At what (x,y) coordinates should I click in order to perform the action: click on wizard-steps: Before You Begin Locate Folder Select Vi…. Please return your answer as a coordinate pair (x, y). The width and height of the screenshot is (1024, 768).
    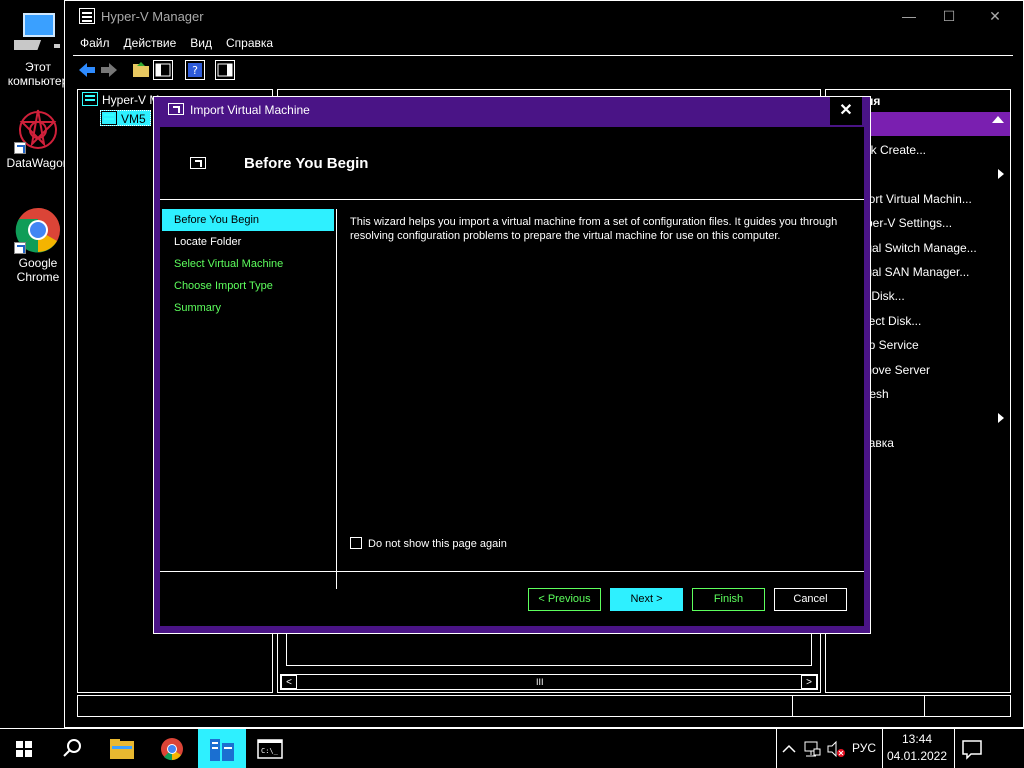
    Looking at the image, I should click on (248, 264).